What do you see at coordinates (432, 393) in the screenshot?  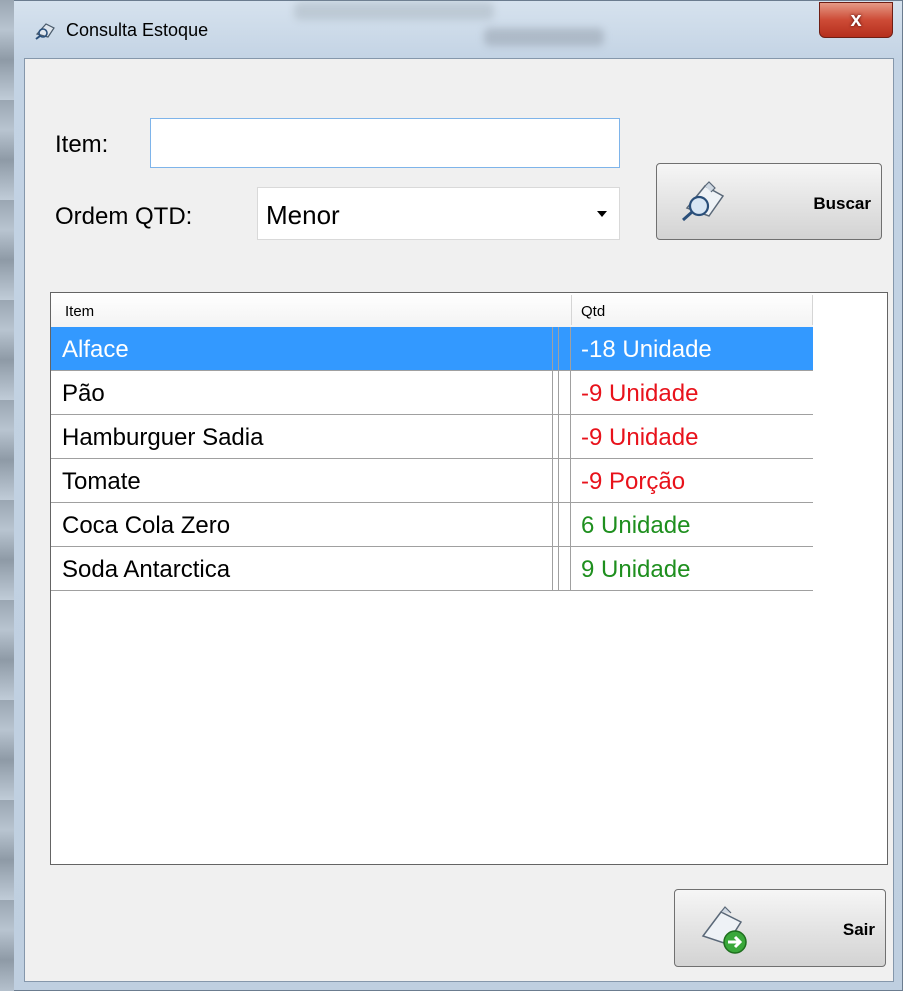 I see `table-row: Pão -9 Unidade` at bounding box center [432, 393].